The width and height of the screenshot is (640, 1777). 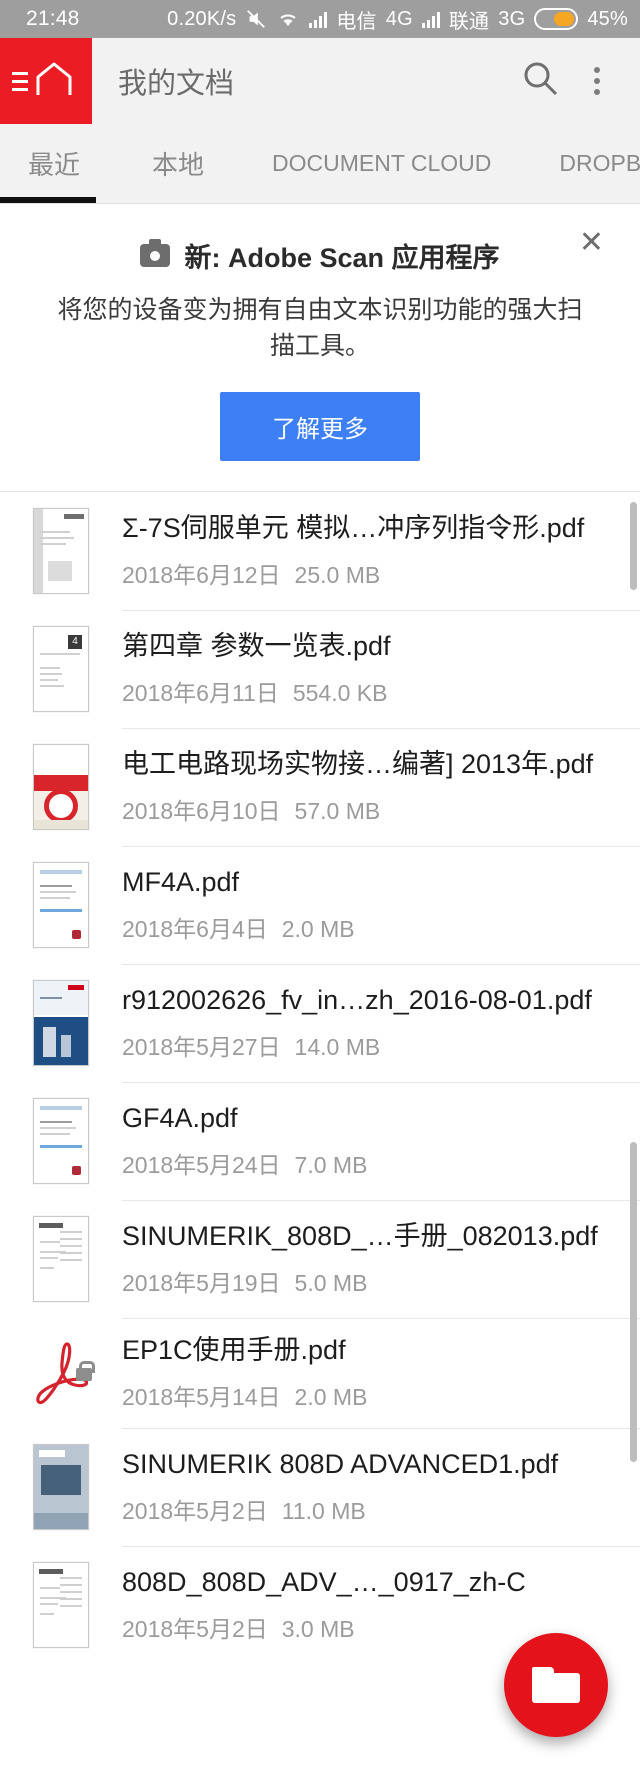 What do you see at coordinates (599, 163) in the screenshot?
I see `tab-dropbox: DROPBOX` at bounding box center [599, 163].